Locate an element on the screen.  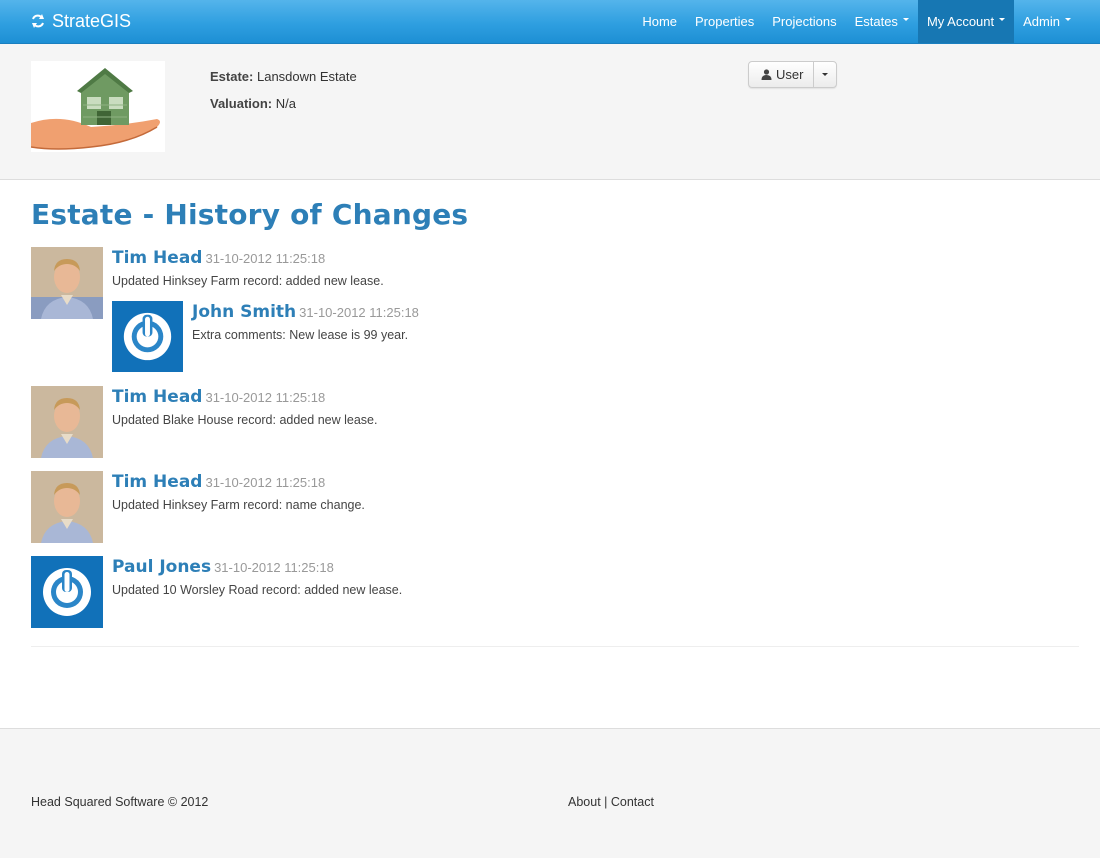
nav-estates-label: Estates is located at coordinates (876, 21).